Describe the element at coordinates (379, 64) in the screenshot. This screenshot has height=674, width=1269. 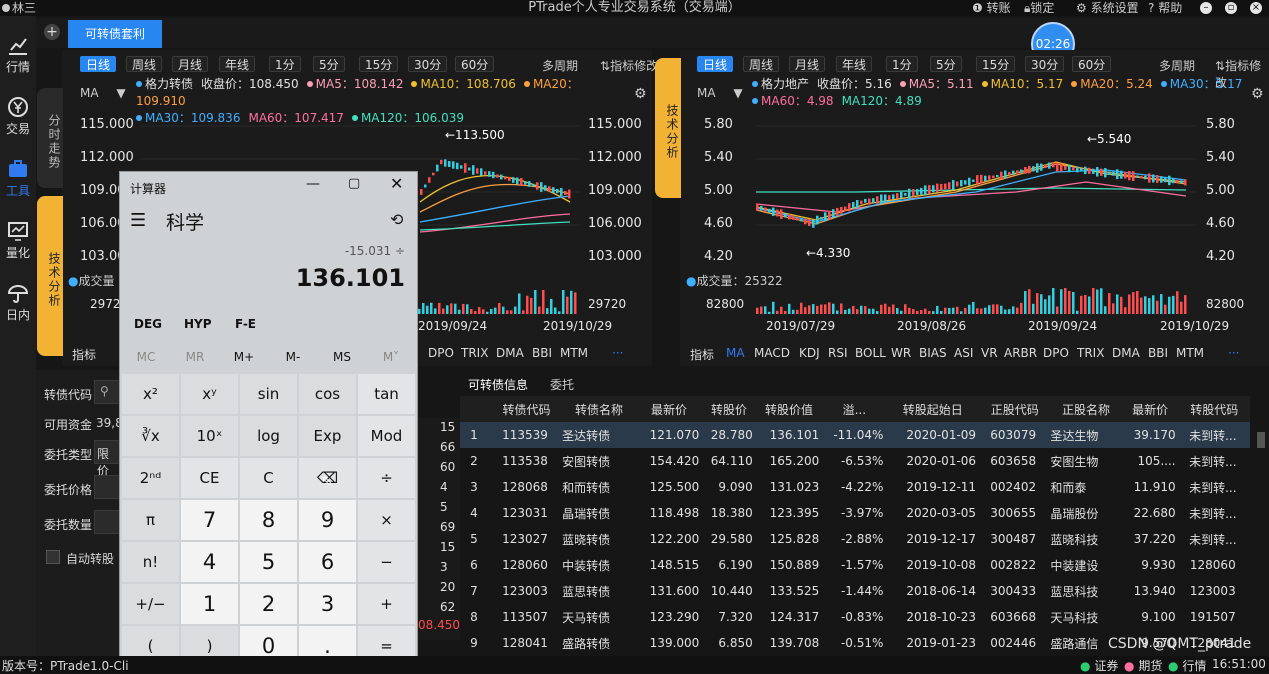
I see `period-15min: 15分` at that location.